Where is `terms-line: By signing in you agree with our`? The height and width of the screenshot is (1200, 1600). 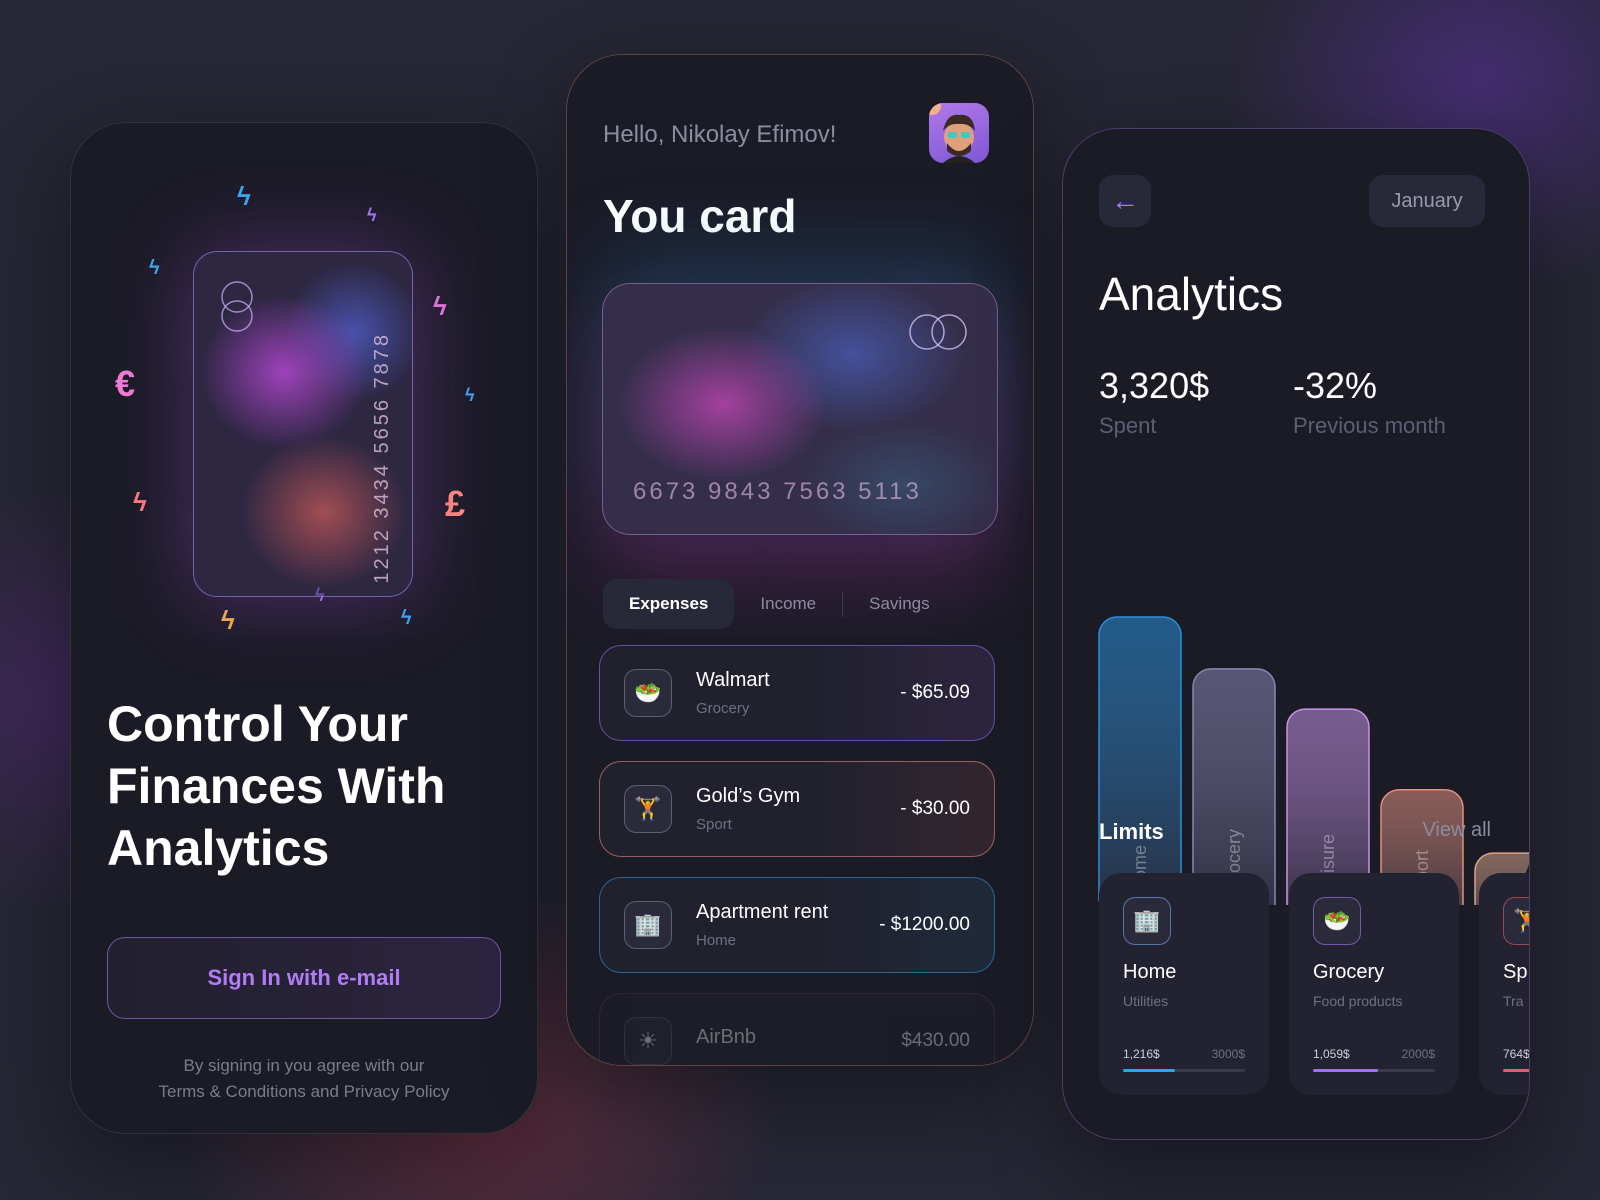
terms-line: By signing in you agree with our is located at coordinates (304, 1065).